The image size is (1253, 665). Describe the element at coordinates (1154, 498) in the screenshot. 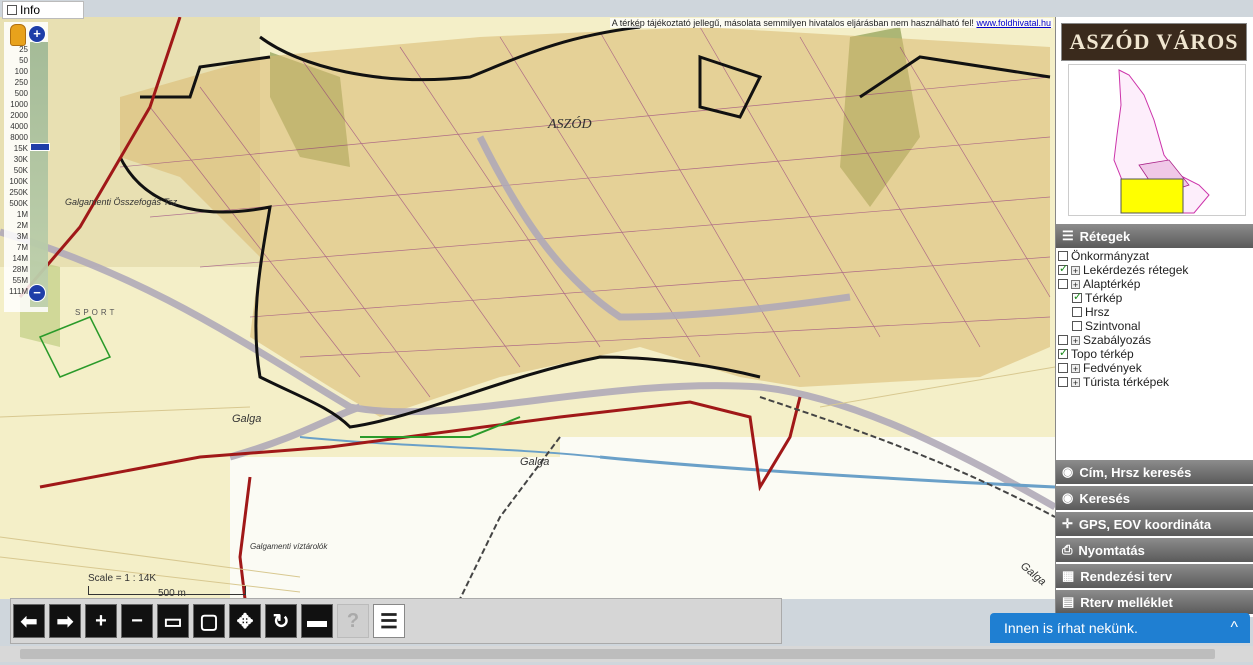

I see `section-keres-s: ◉ Keresés` at that location.